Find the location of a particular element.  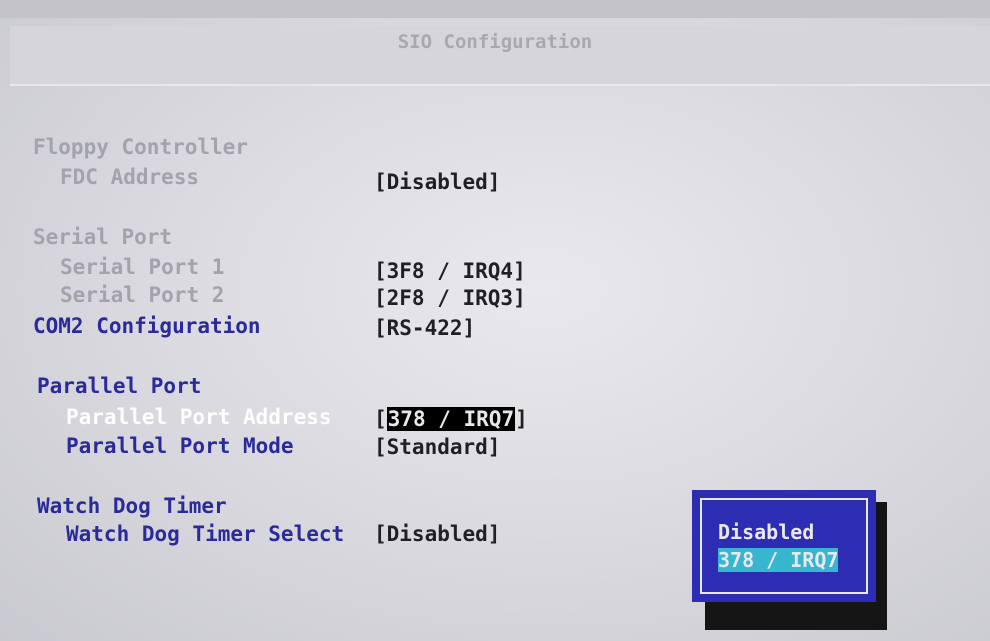

watch-dog-timer-heading: Watch Dog Timer is located at coordinates (132, 506).